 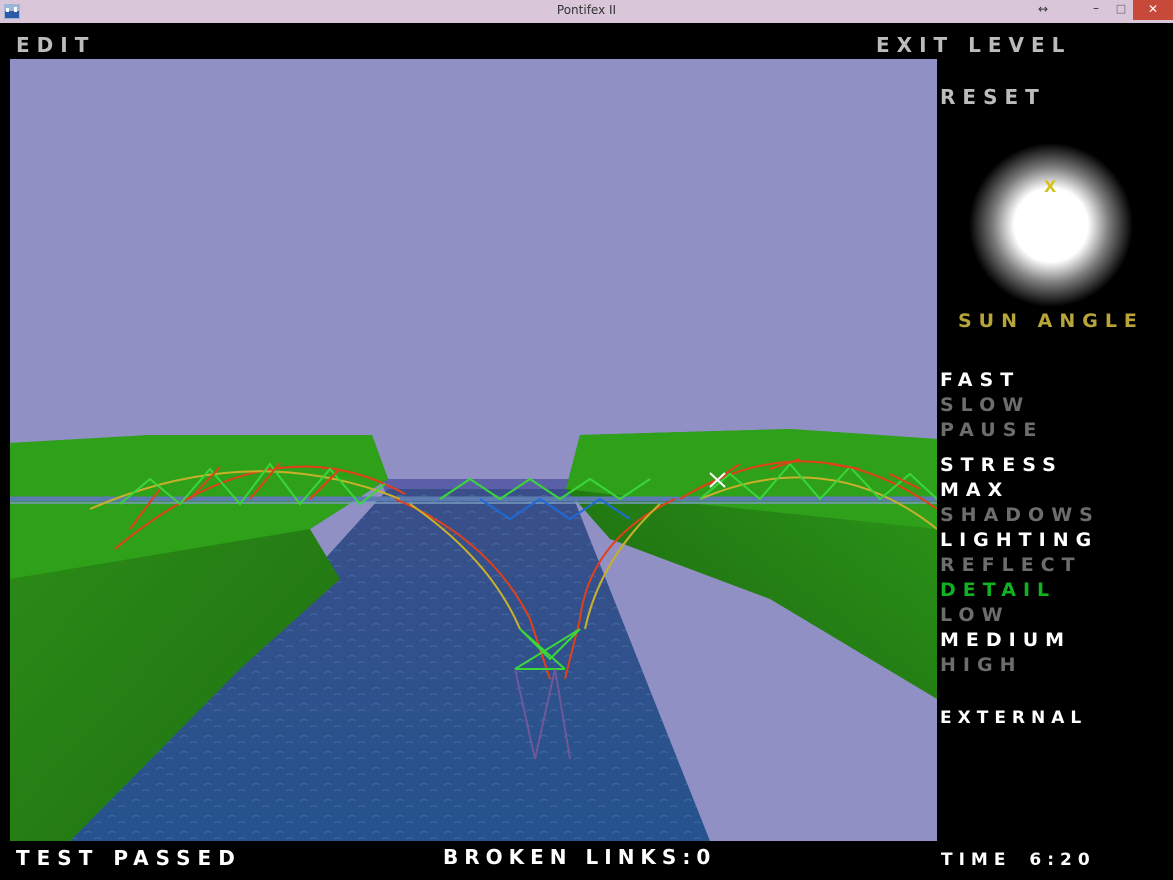 I want to click on close-button: ✕, so click(x=1153, y=10).